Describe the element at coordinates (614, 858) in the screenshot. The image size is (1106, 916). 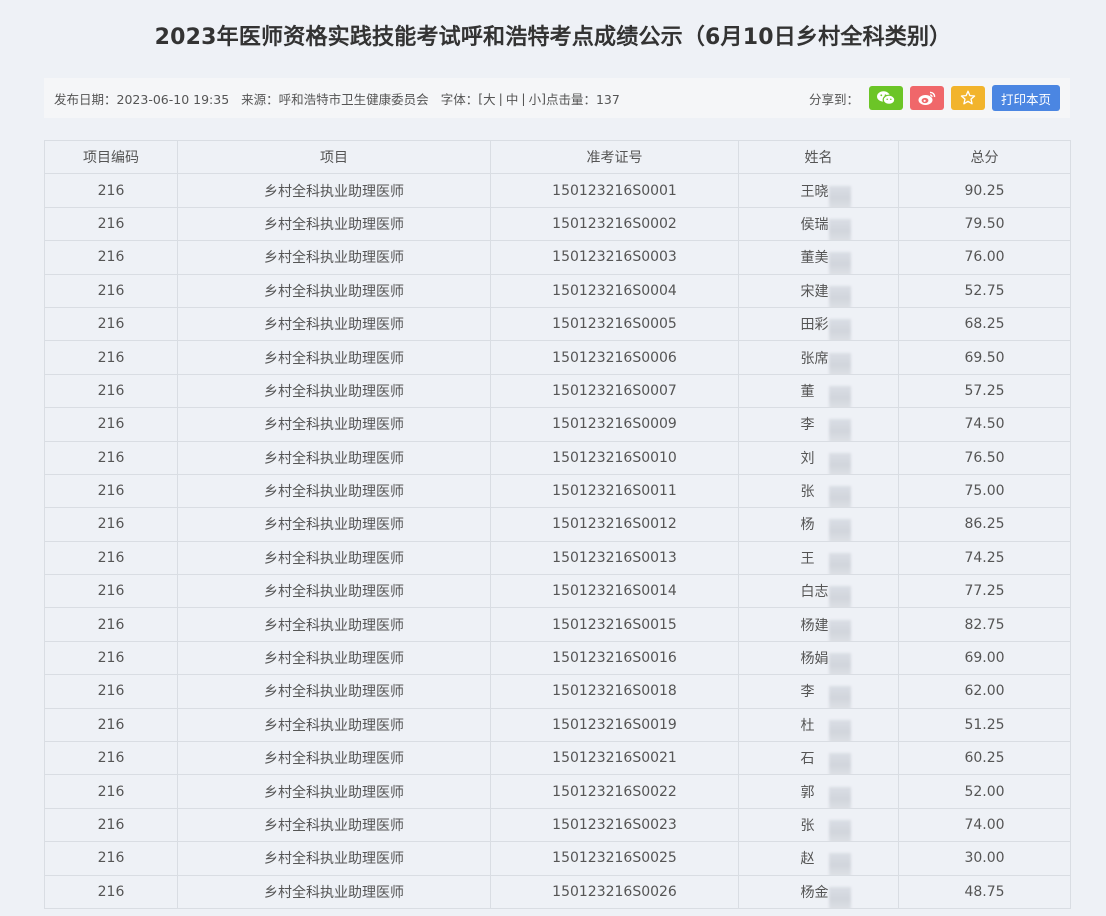
I see `cell-admission-number: 150123216S0025` at that location.